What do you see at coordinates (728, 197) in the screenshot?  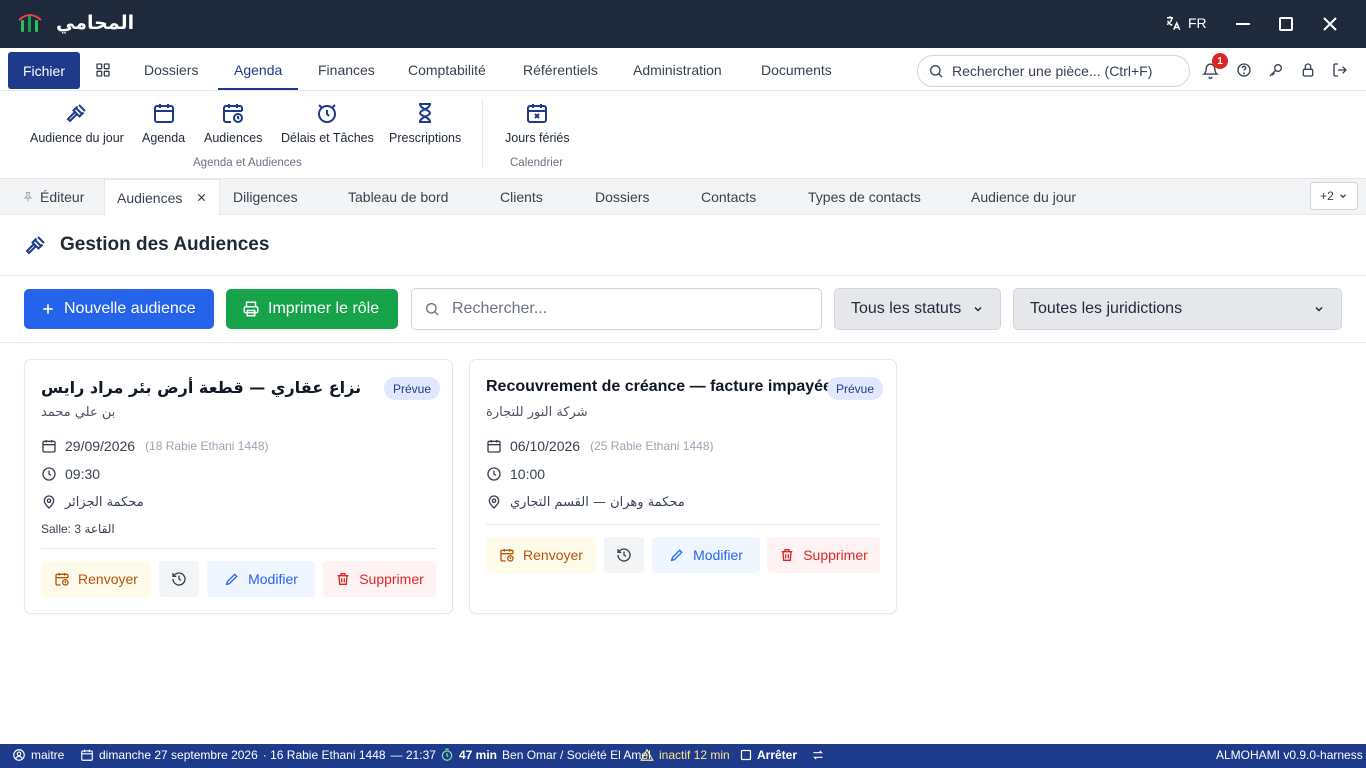 I see `tab-contacts: Contacts` at bounding box center [728, 197].